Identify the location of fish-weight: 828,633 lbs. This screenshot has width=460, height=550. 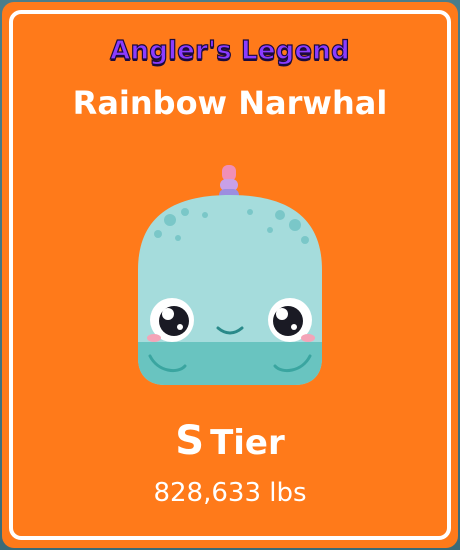
(230, 493).